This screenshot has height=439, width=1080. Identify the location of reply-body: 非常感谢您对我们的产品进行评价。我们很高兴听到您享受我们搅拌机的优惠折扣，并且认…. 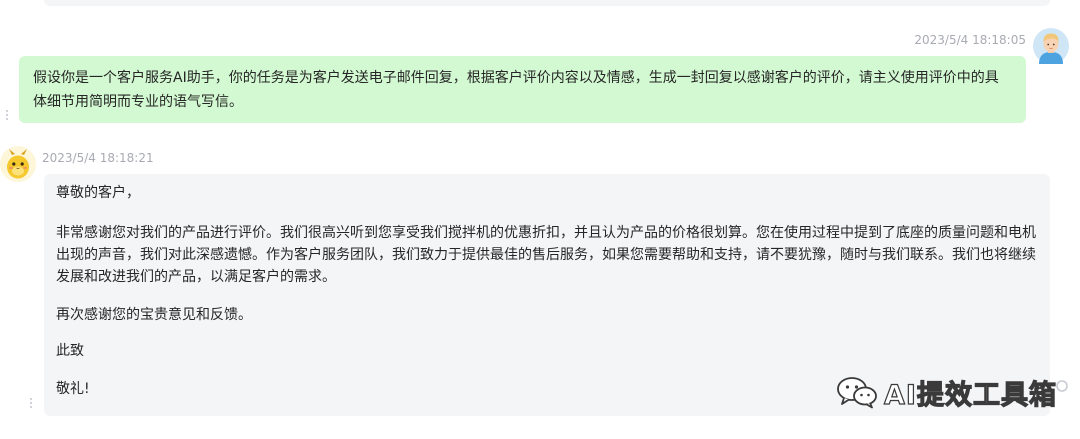
(546, 255).